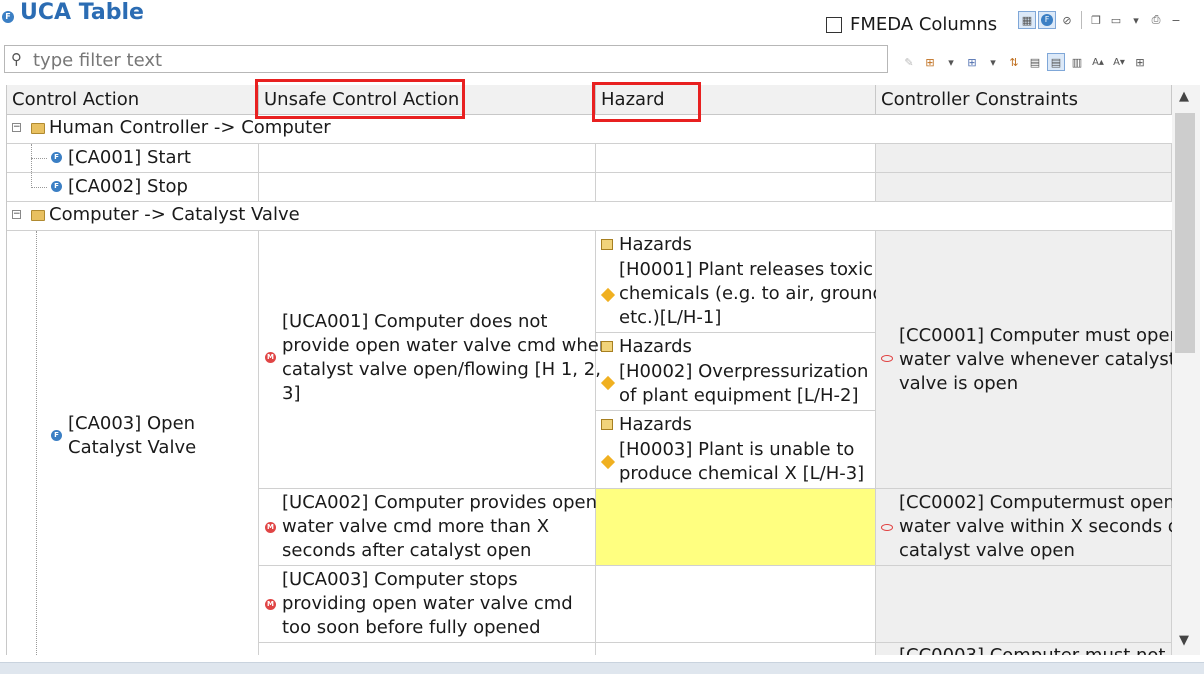  I want to click on fmeda-columns-checkbox, so click(834, 24).